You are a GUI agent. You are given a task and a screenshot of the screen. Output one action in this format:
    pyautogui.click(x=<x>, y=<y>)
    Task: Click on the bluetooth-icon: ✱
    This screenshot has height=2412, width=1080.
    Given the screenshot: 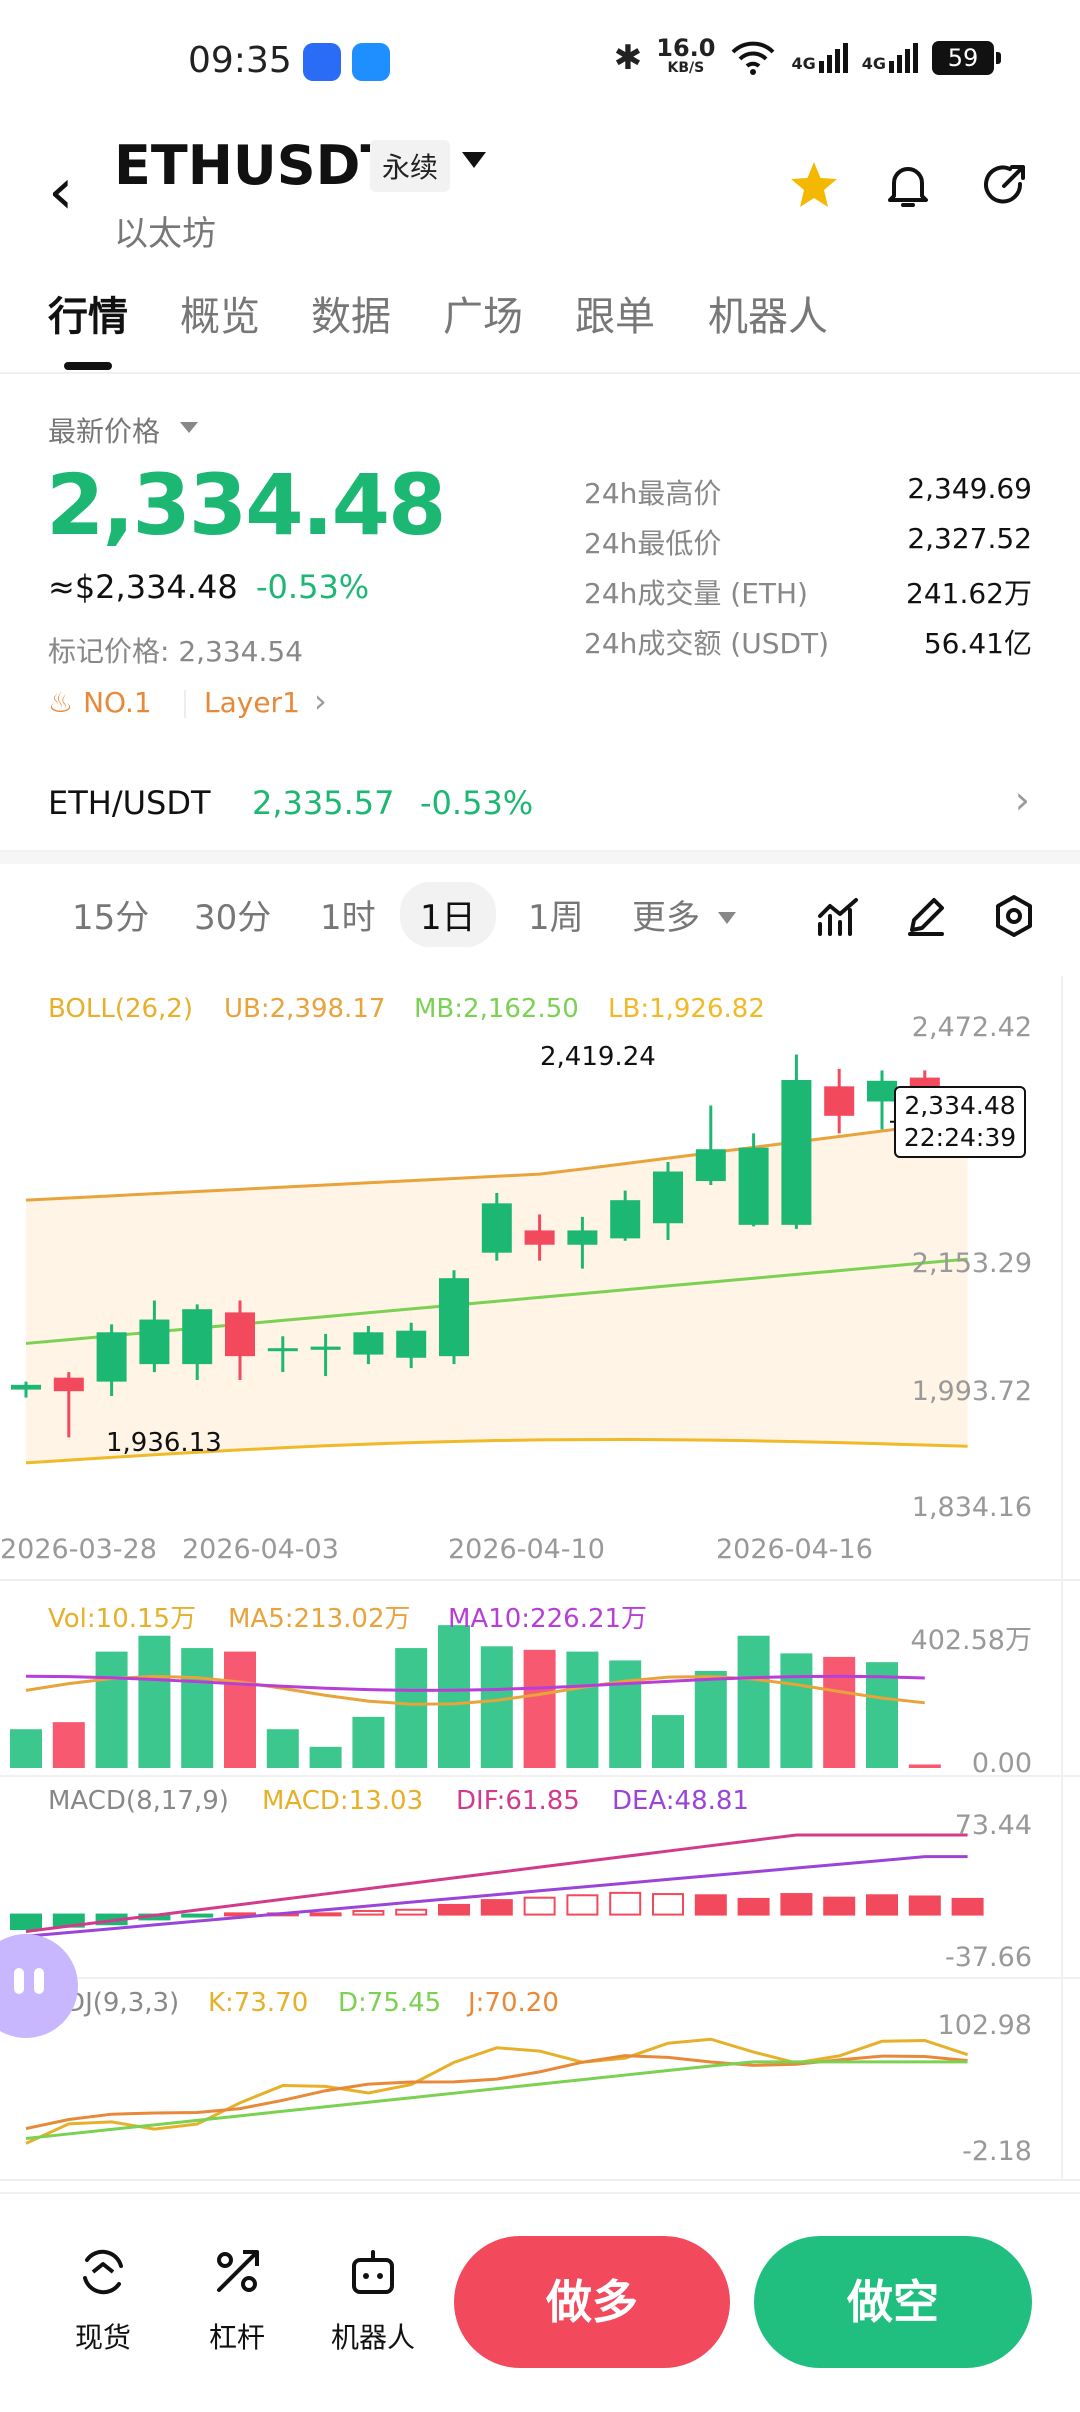 What is the action you would take?
    pyautogui.click(x=628, y=58)
    